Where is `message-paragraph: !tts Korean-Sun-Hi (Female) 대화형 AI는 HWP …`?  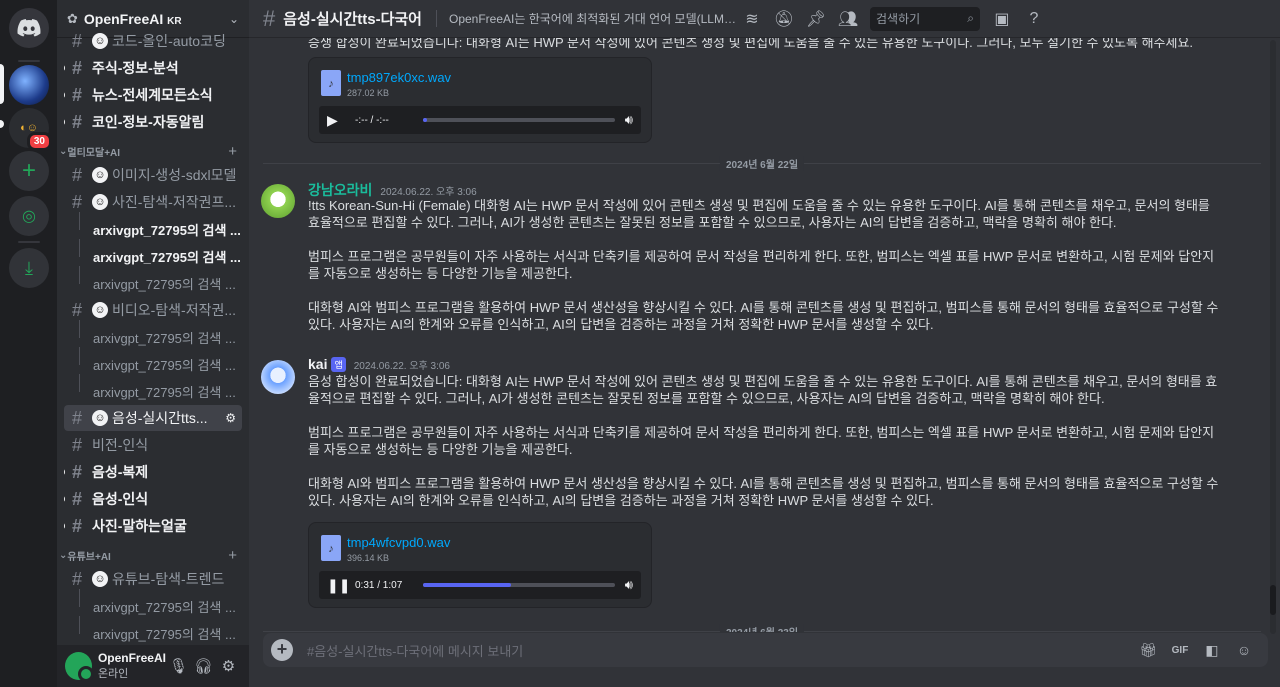
message-paragraph: !tts Korean-Sun-Hi (Female) 대화형 AI는 HWP … is located at coordinates (759, 214).